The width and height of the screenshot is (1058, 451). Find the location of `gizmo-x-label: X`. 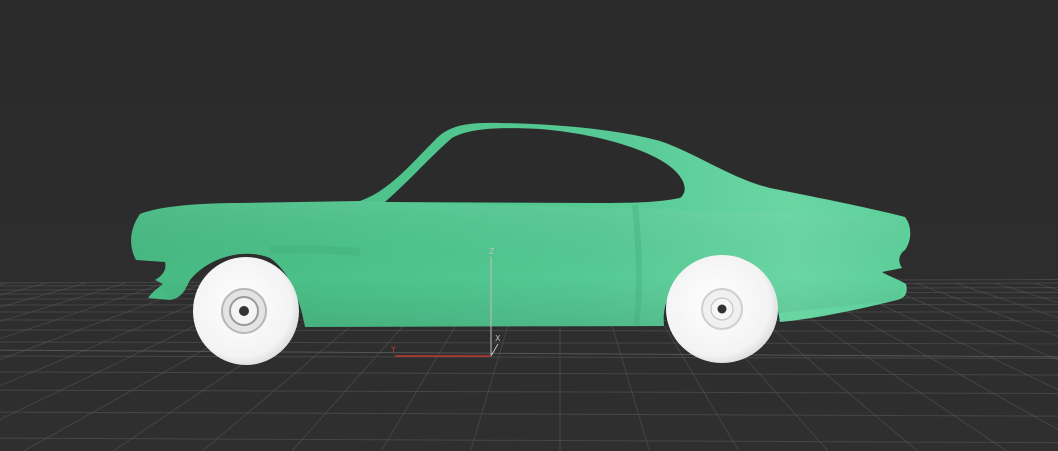

gizmo-x-label: X is located at coordinates (498, 338).